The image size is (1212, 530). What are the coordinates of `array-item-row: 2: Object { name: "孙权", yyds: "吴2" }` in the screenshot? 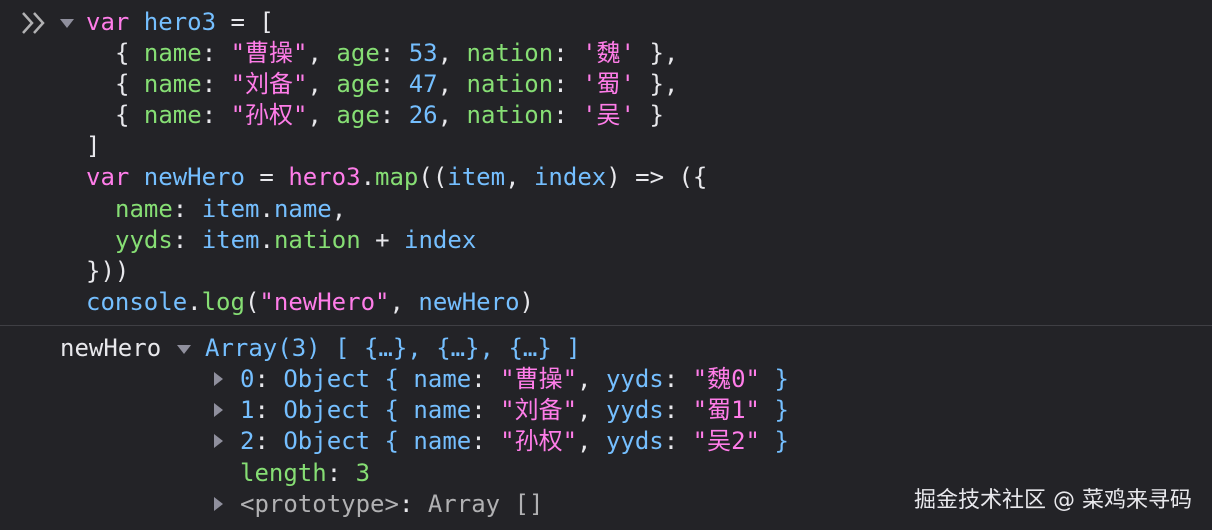 It's located at (514, 441).